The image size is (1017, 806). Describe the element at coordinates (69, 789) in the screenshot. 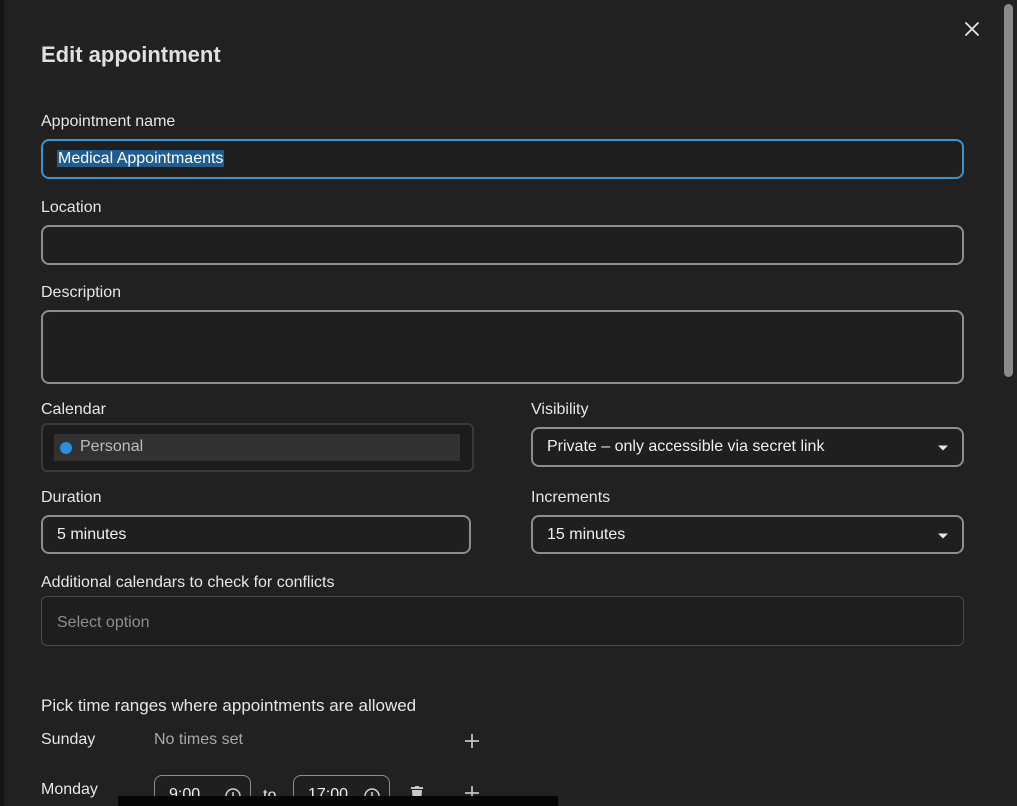

I see `day-name-monday: Monday` at that location.